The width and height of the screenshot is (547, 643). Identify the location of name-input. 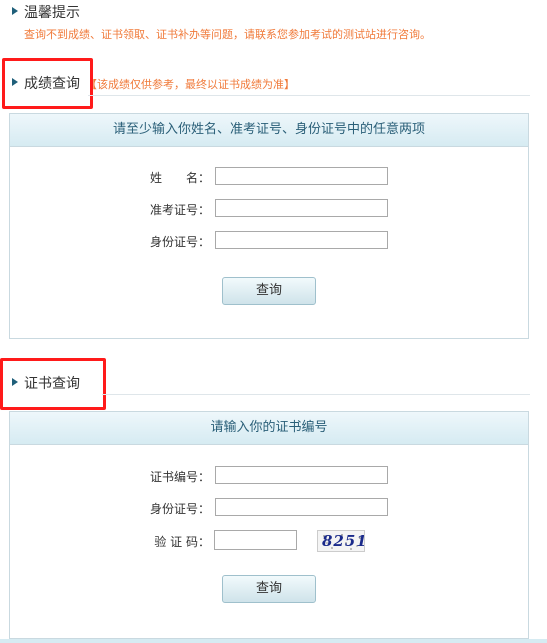
(301, 176).